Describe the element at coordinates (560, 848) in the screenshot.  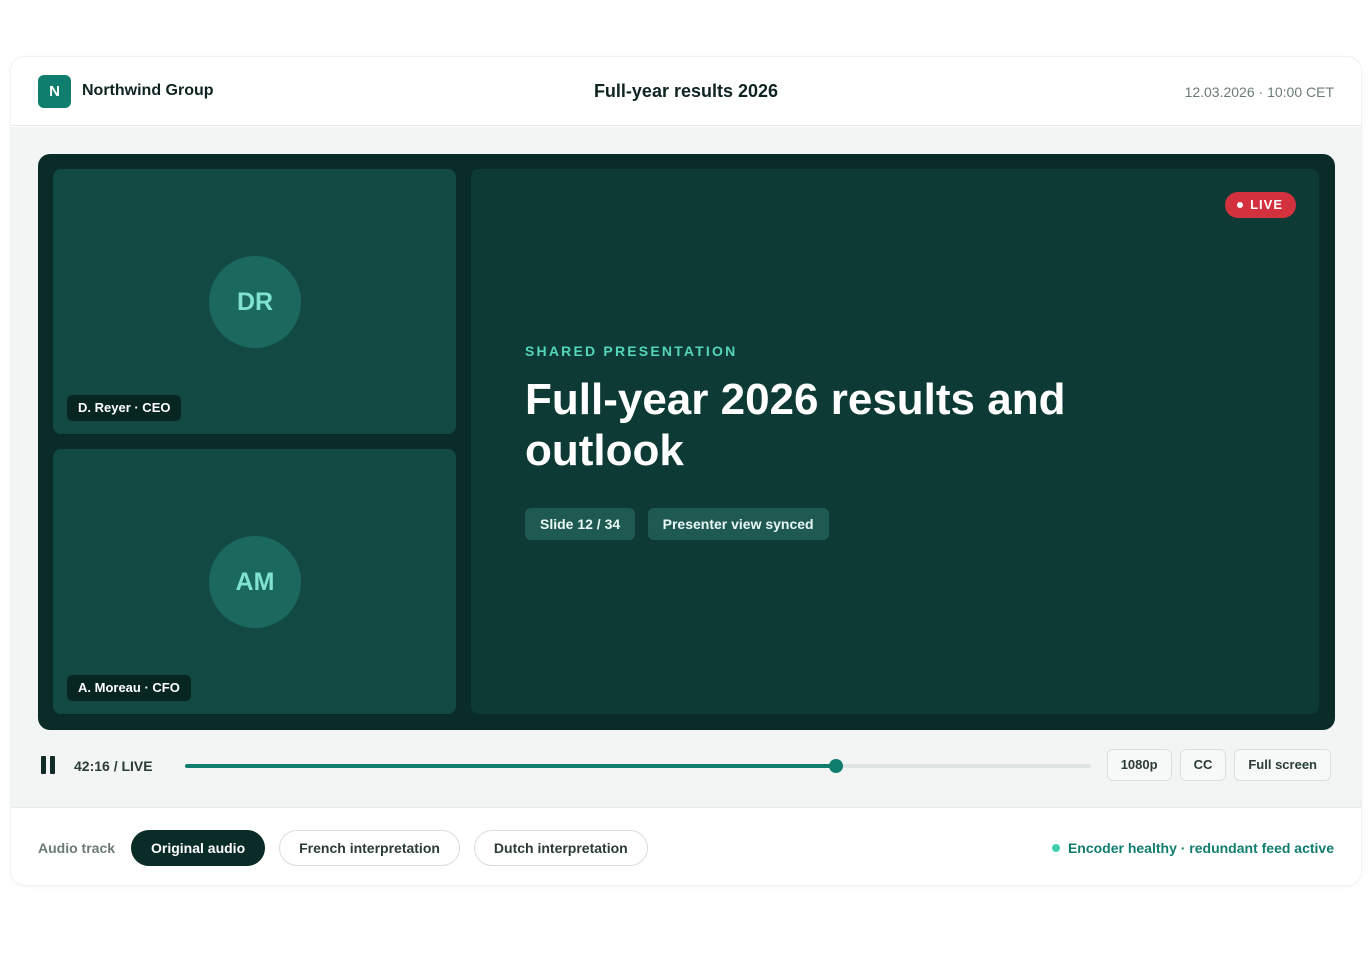
I see `audio-option-dutch: Dutch interpretation` at that location.